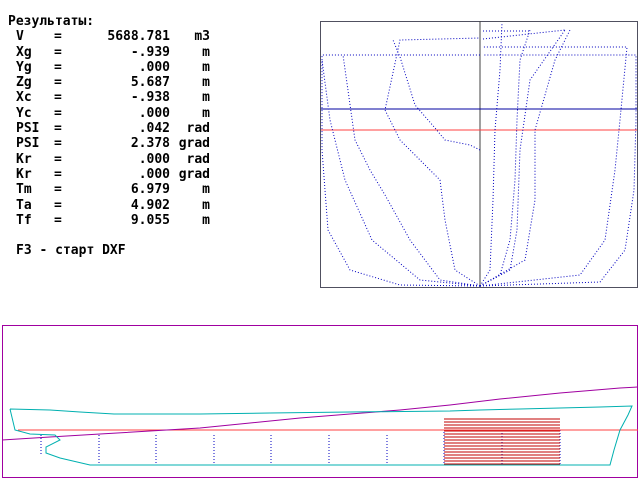  I want to click on hull-profile, so click(321, 435).